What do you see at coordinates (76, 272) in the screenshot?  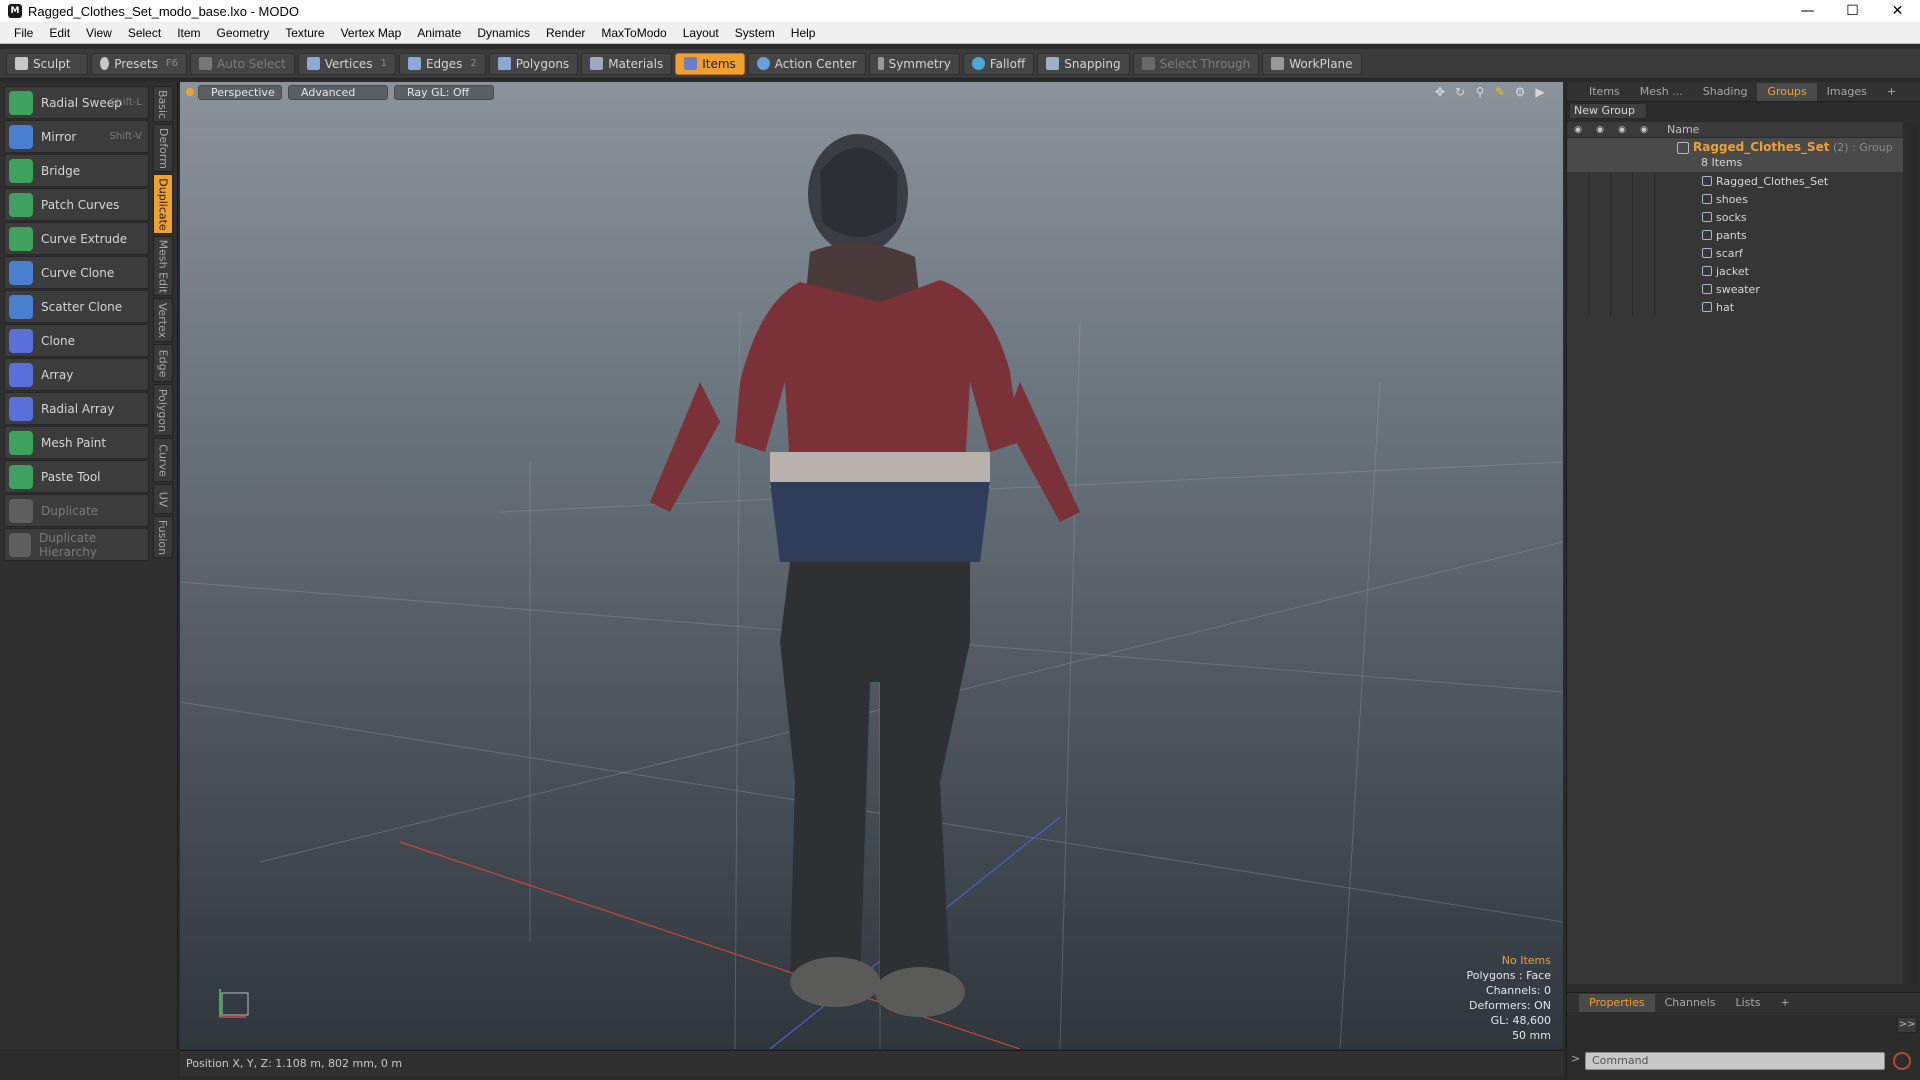 I see `tool-curve-clone: Curve Clone` at bounding box center [76, 272].